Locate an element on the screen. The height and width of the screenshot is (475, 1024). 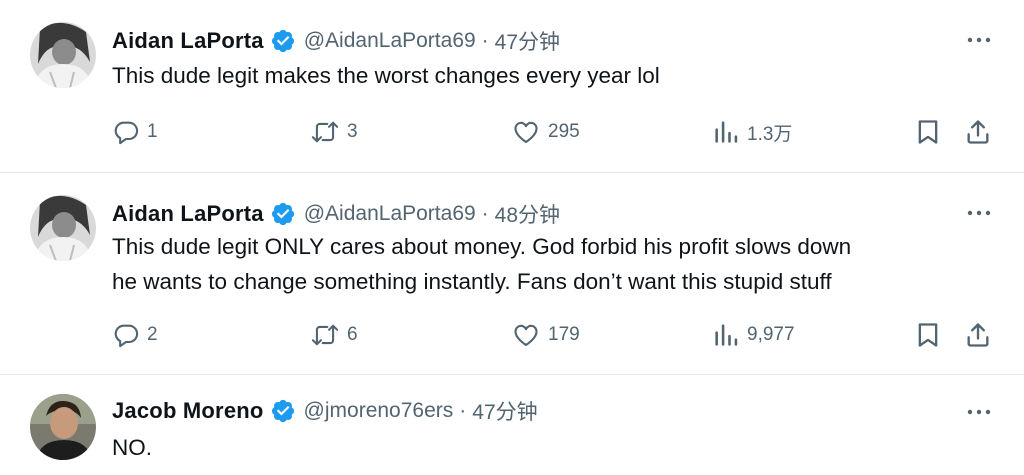
tweet-header: Jacob Moreno @jmoreno76ers · 47分钟 is located at coordinates (325, 411).